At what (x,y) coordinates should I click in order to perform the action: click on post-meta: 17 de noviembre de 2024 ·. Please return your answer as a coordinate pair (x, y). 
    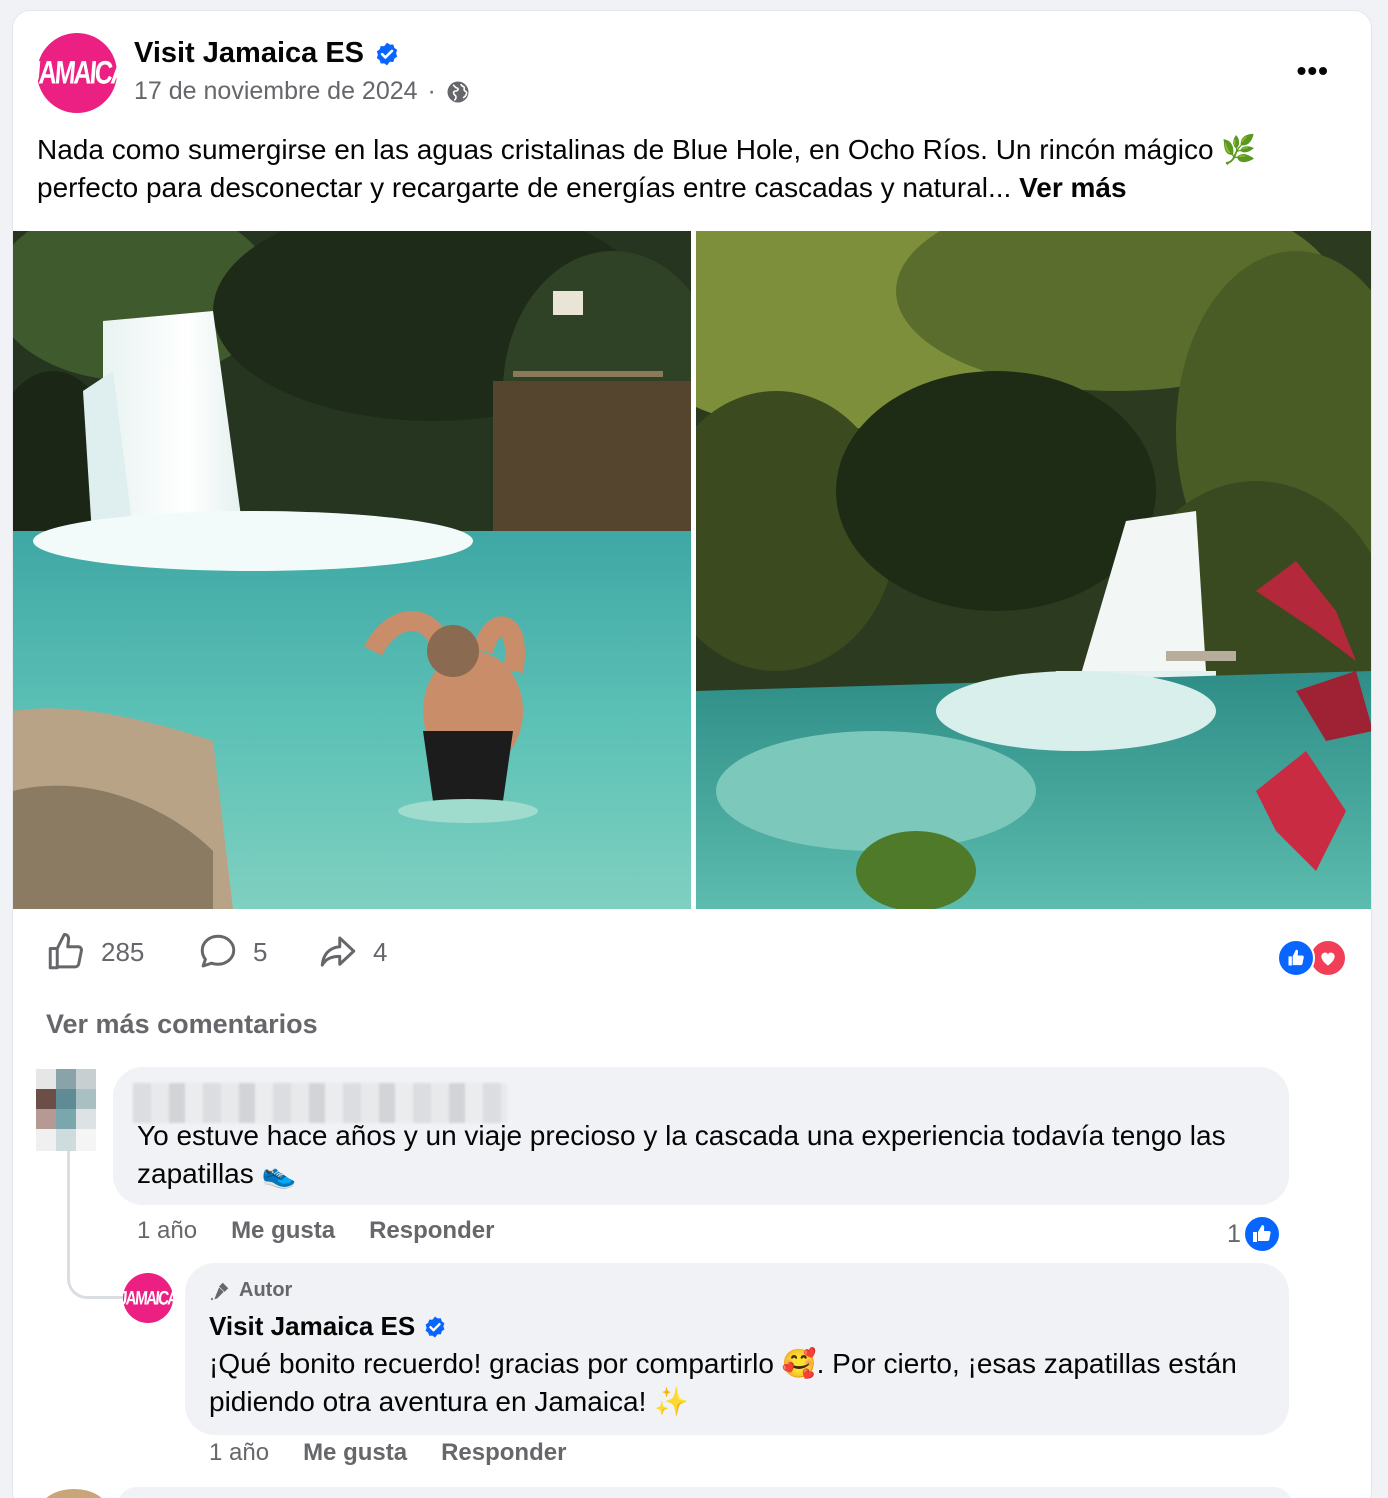
    Looking at the image, I should click on (302, 91).